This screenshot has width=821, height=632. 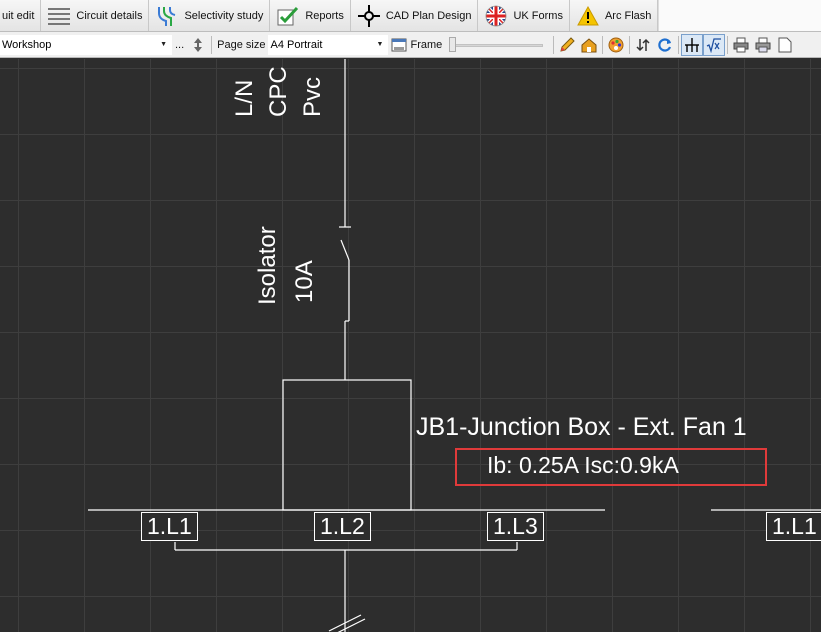 What do you see at coordinates (538, 15) in the screenshot?
I see `tab-uk-forms-label: UK Forms` at bounding box center [538, 15].